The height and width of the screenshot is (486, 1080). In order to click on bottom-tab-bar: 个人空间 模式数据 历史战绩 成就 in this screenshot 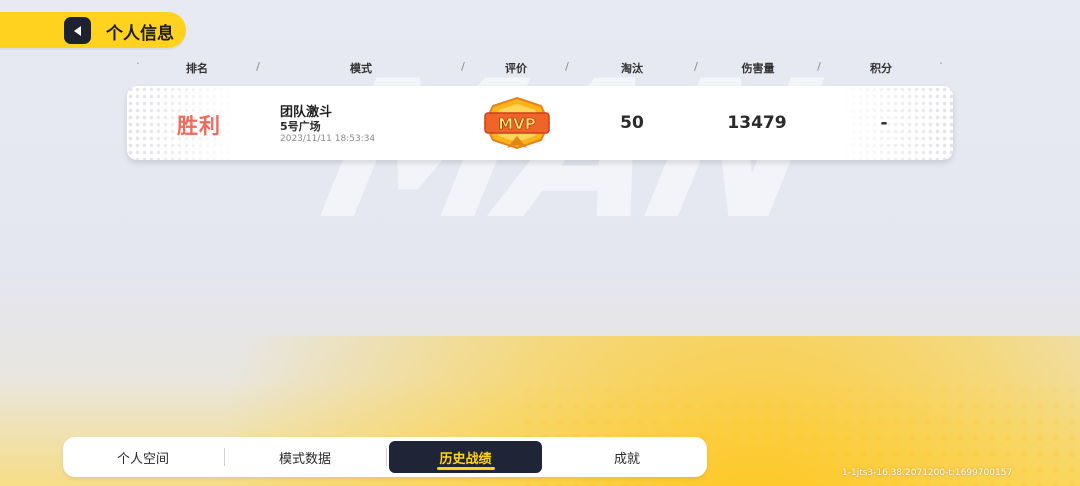, I will do `click(385, 457)`.